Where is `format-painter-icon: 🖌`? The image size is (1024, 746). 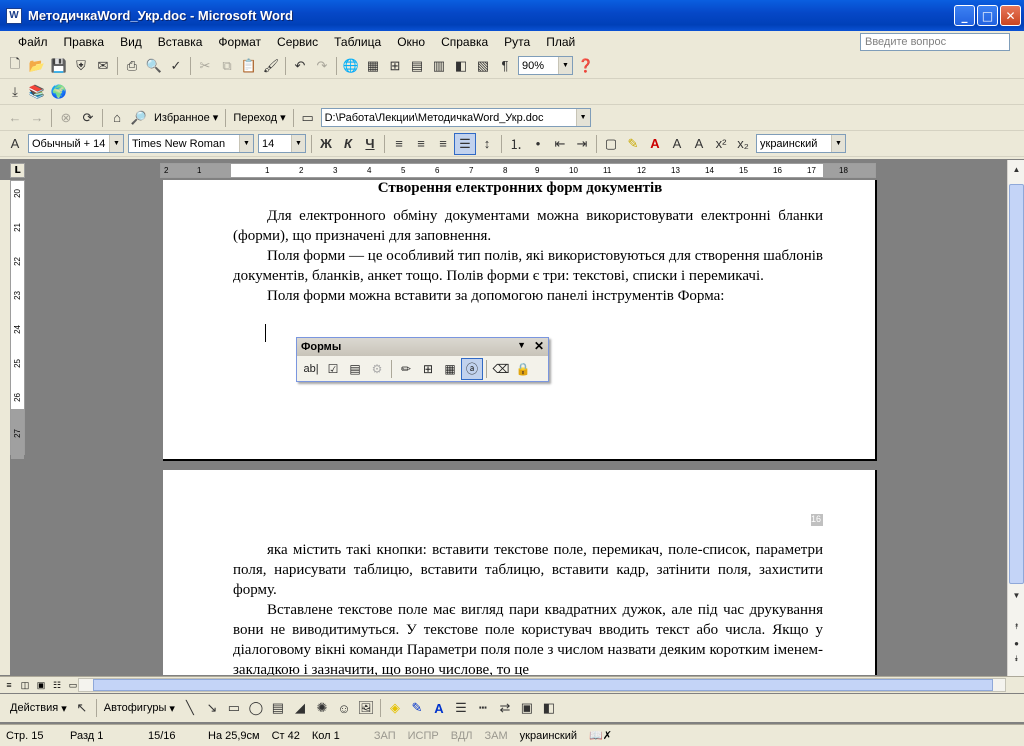
format-painter-icon: 🖌 is located at coordinates (271, 66).